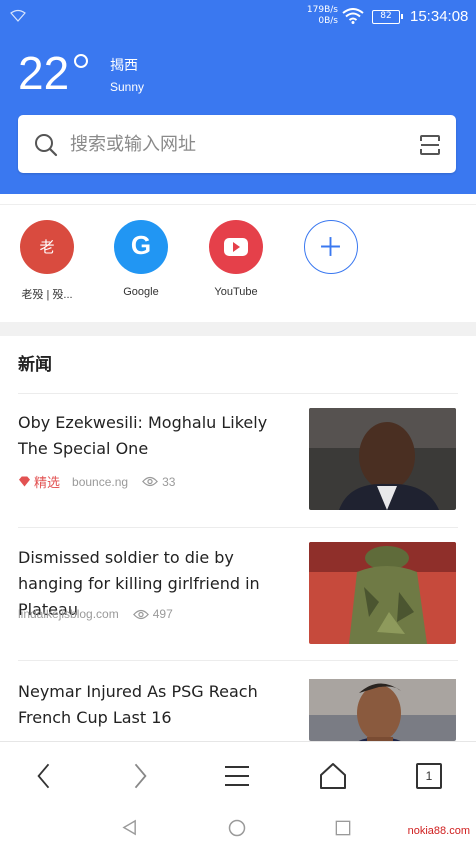 Image resolution: width=476 pixels, height=843 pixels. I want to click on shortcut-laomo-icon: 老, so click(47, 247).